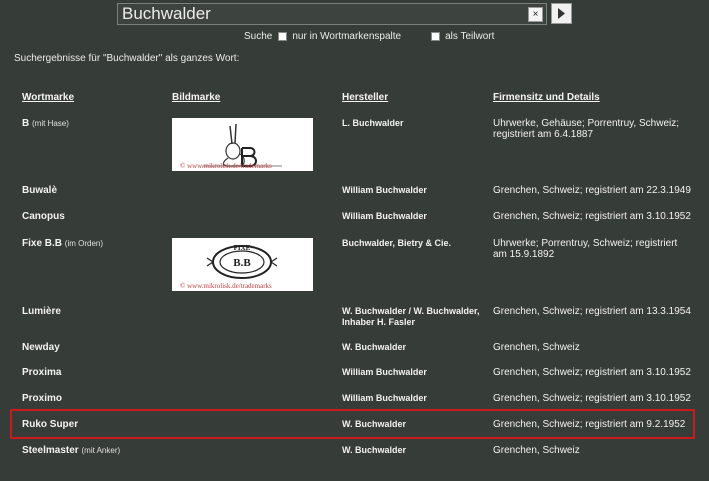 Image resolution: width=709 pixels, height=481 pixels. I want to click on mark-name: Fixe B.B, so click(42, 243).